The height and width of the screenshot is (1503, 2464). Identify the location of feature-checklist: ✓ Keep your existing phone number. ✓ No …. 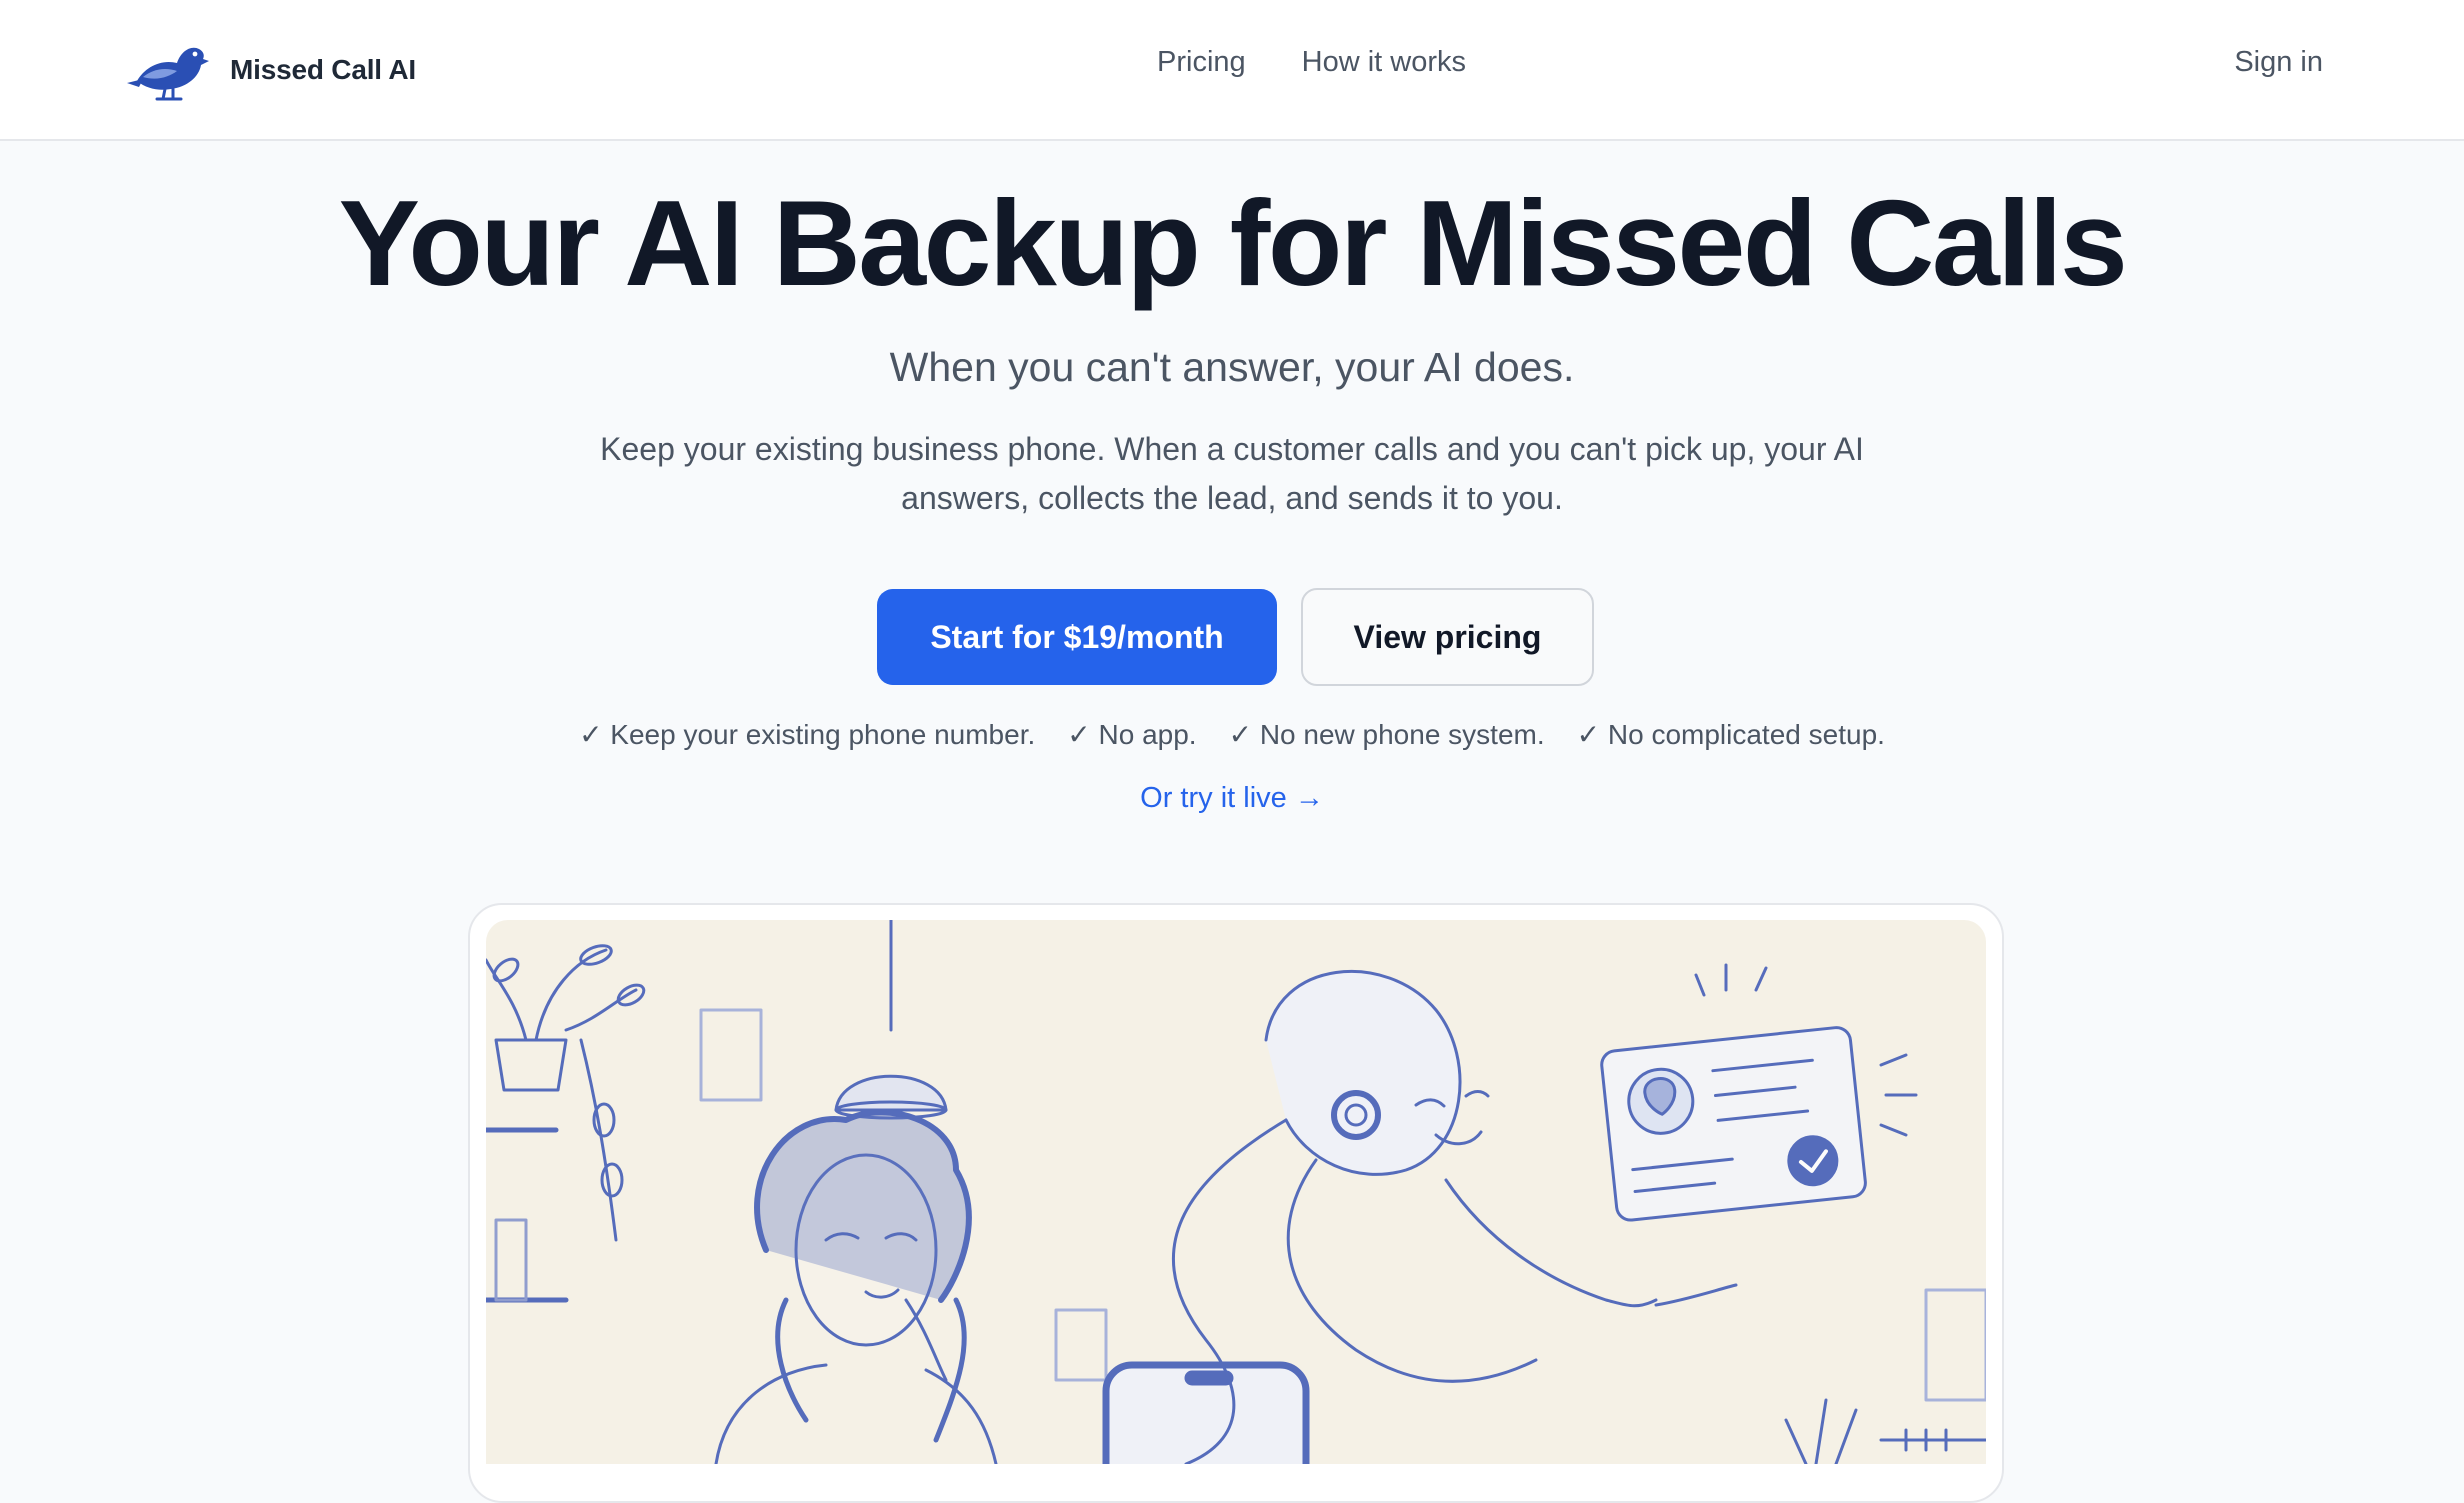
(1232, 734).